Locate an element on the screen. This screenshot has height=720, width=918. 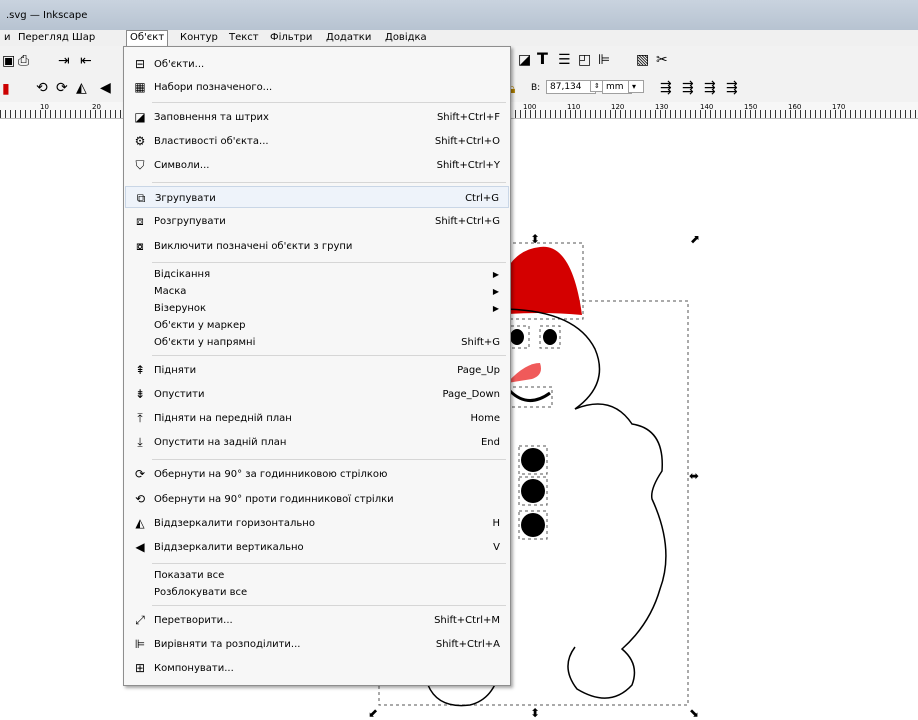
menu-view: Перегляд is located at coordinates (43, 37).